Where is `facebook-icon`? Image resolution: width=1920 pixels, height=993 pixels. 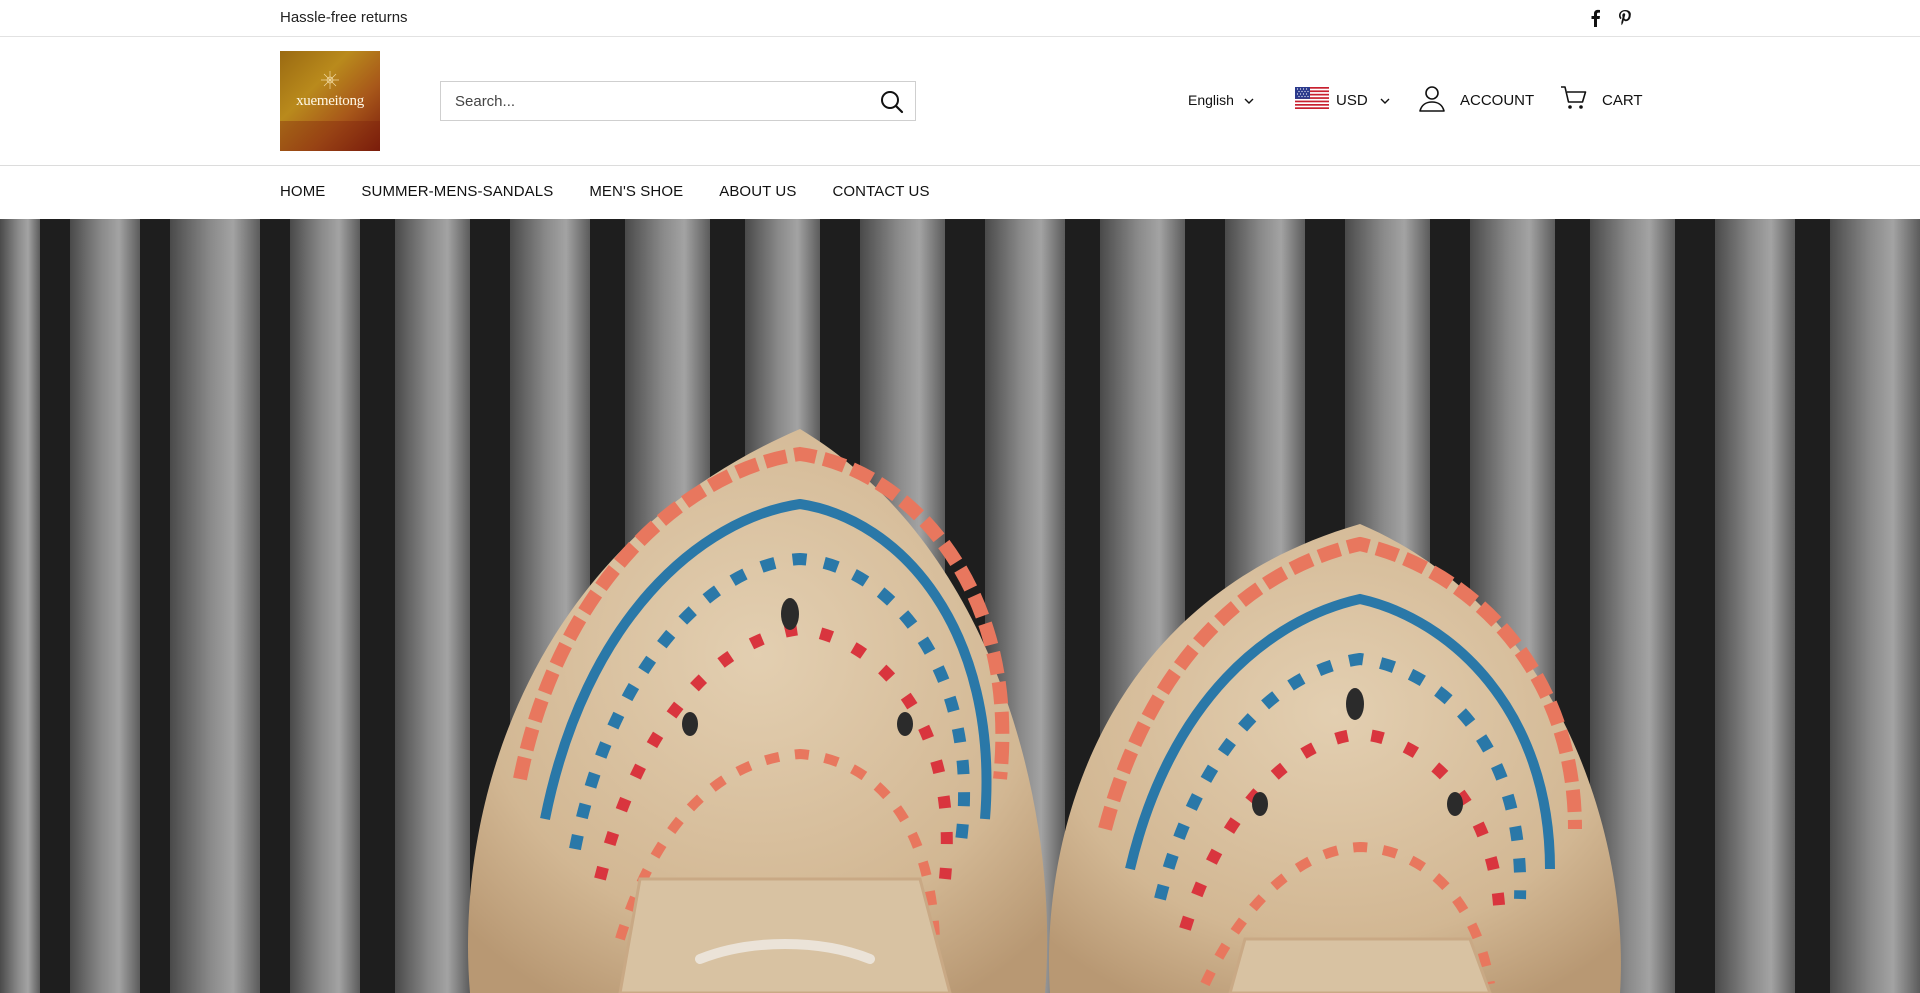 facebook-icon is located at coordinates (1595, 18).